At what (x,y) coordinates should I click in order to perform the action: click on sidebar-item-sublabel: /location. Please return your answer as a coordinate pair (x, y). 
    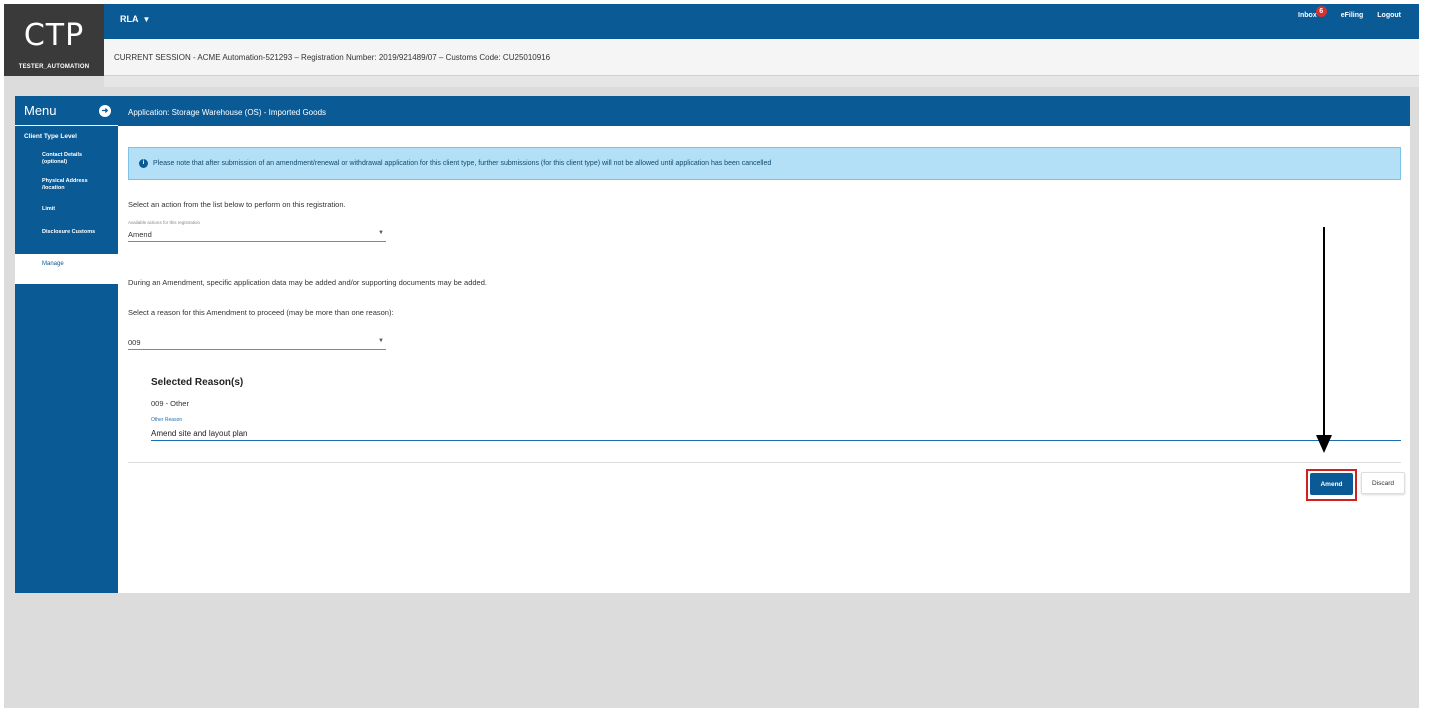
    Looking at the image, I should click on (53, 188).